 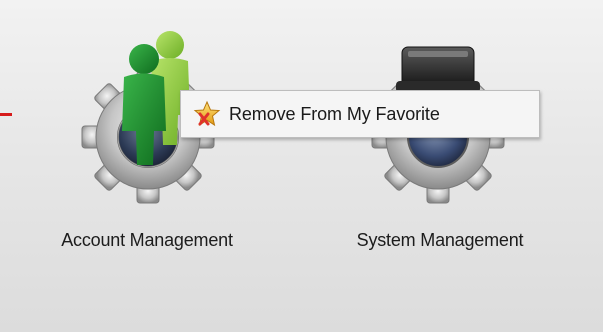 I want to click on tile-label: System Management, so click(x=440, y=240).